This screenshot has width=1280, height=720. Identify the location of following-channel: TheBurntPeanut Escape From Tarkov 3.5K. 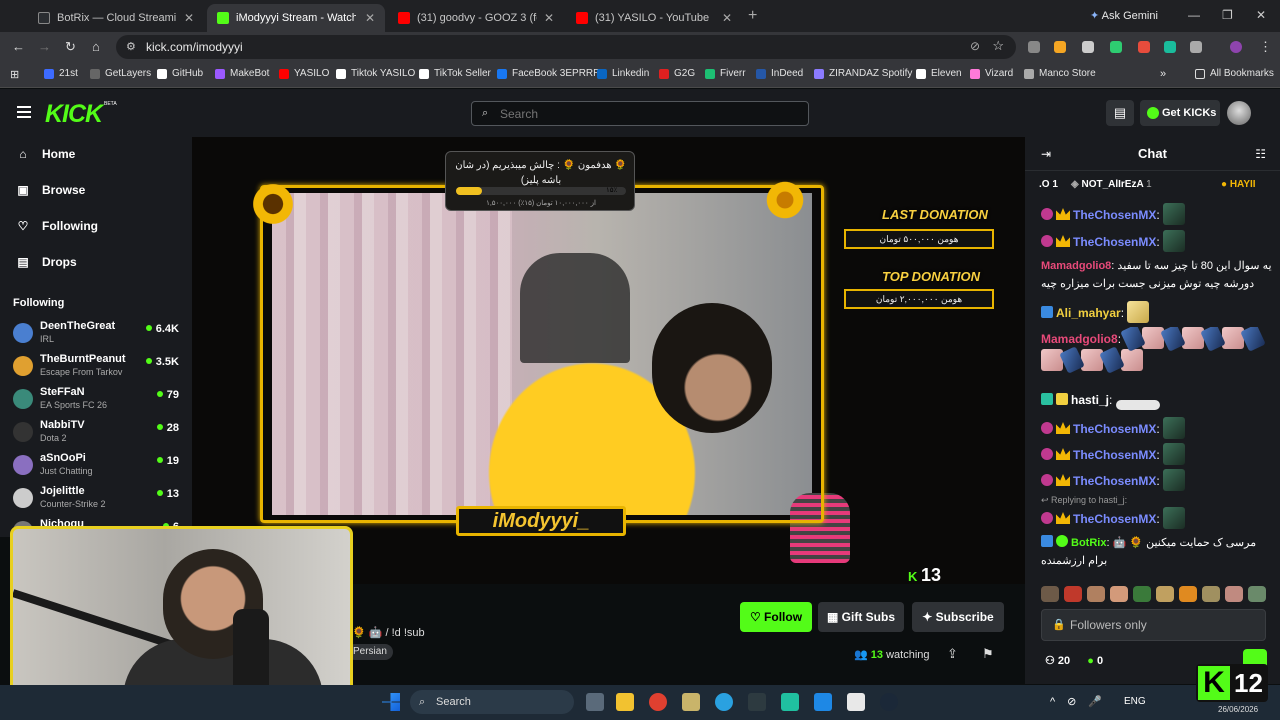
(98, 368).